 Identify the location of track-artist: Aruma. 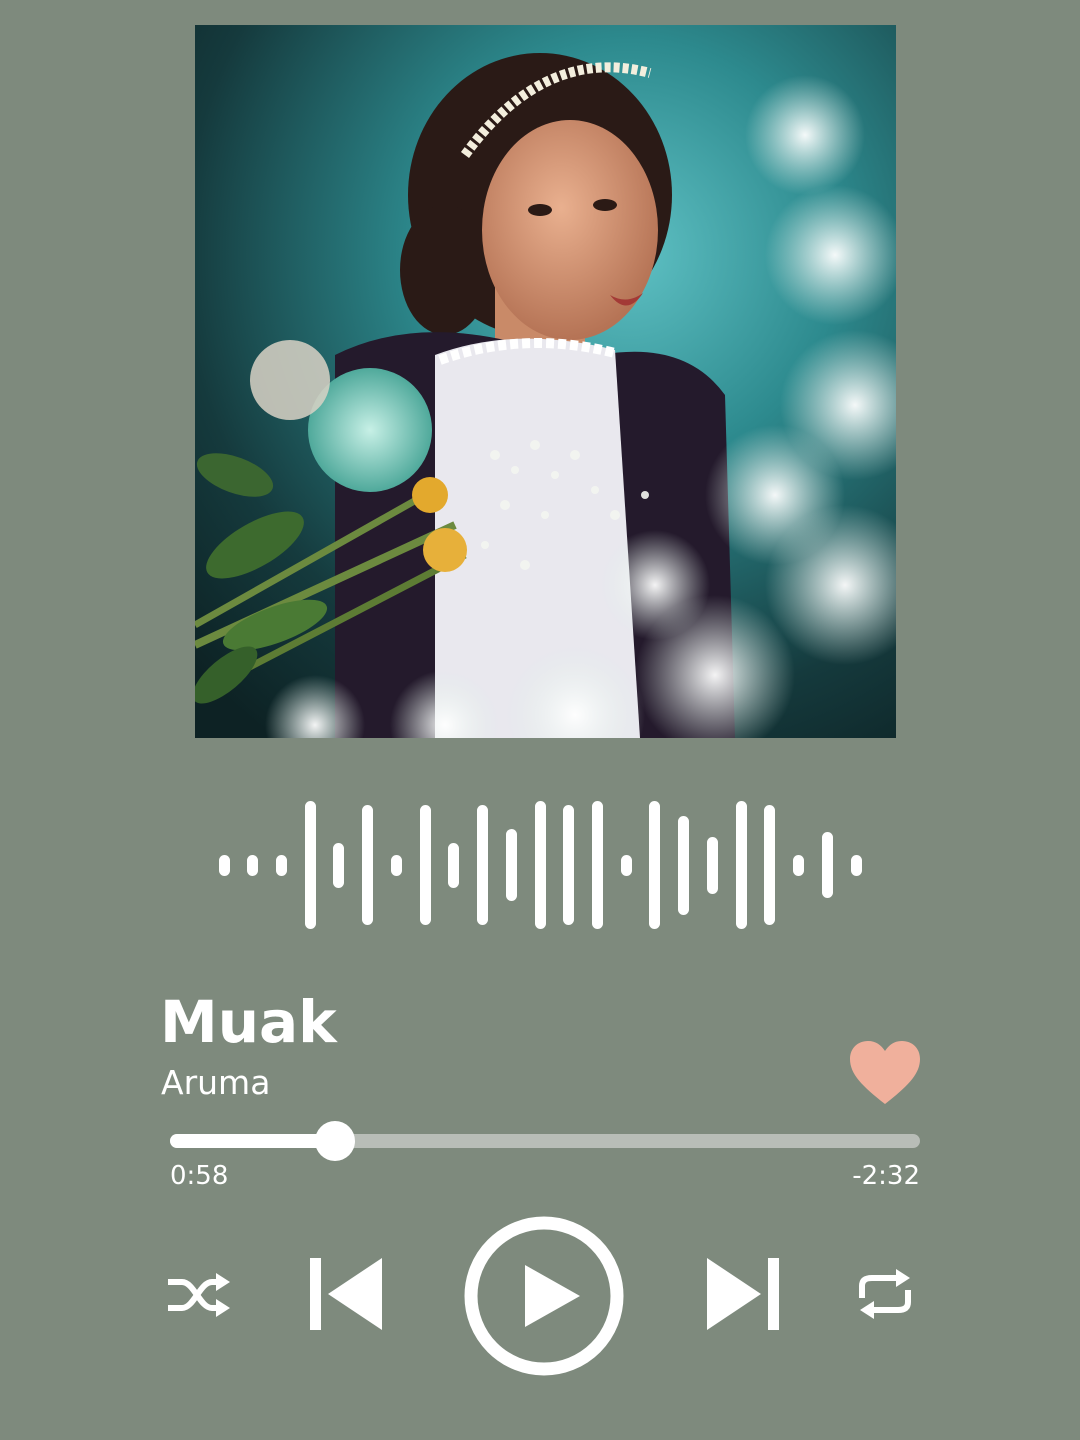
(216, 1082).